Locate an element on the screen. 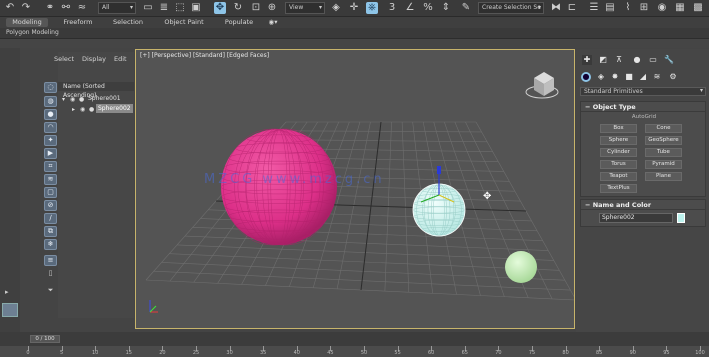 Image resolution: width=709 pixels, height=357 pixels. list-item: ▸ ◉ ● Sphere002 is located at coordinates (96, 108).